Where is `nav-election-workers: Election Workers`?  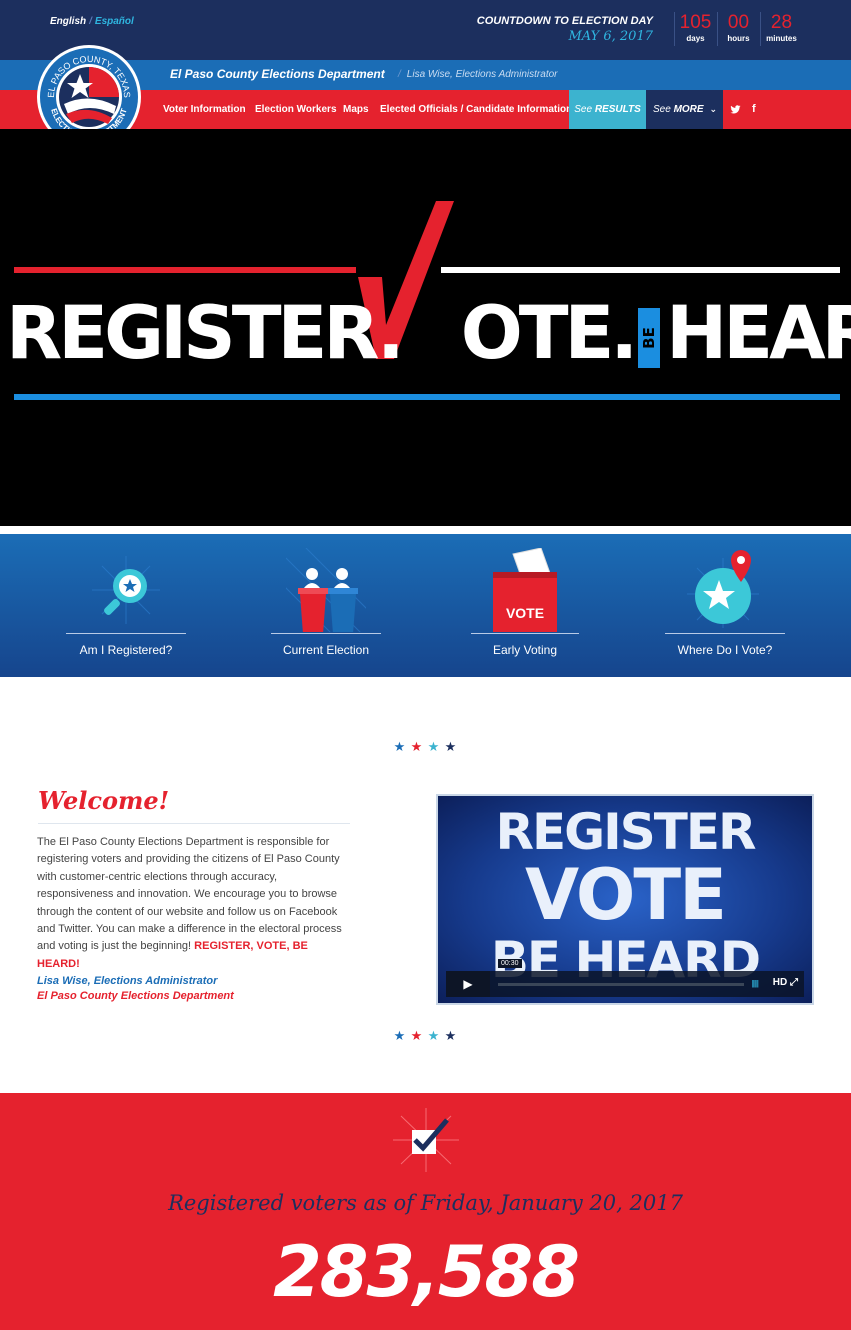 nav-election-workers: Election Workers is located at coordinates (296, 109).